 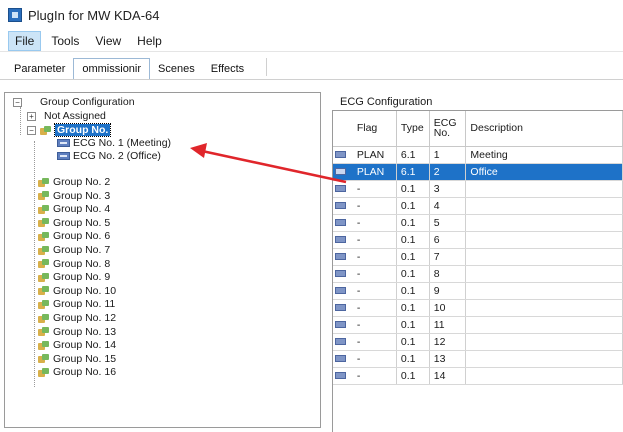 What do you see at coordinates (74, 196) in the screenshot?
I see `tree-item-group: Group No. 3` at bounding box center [74, 196].